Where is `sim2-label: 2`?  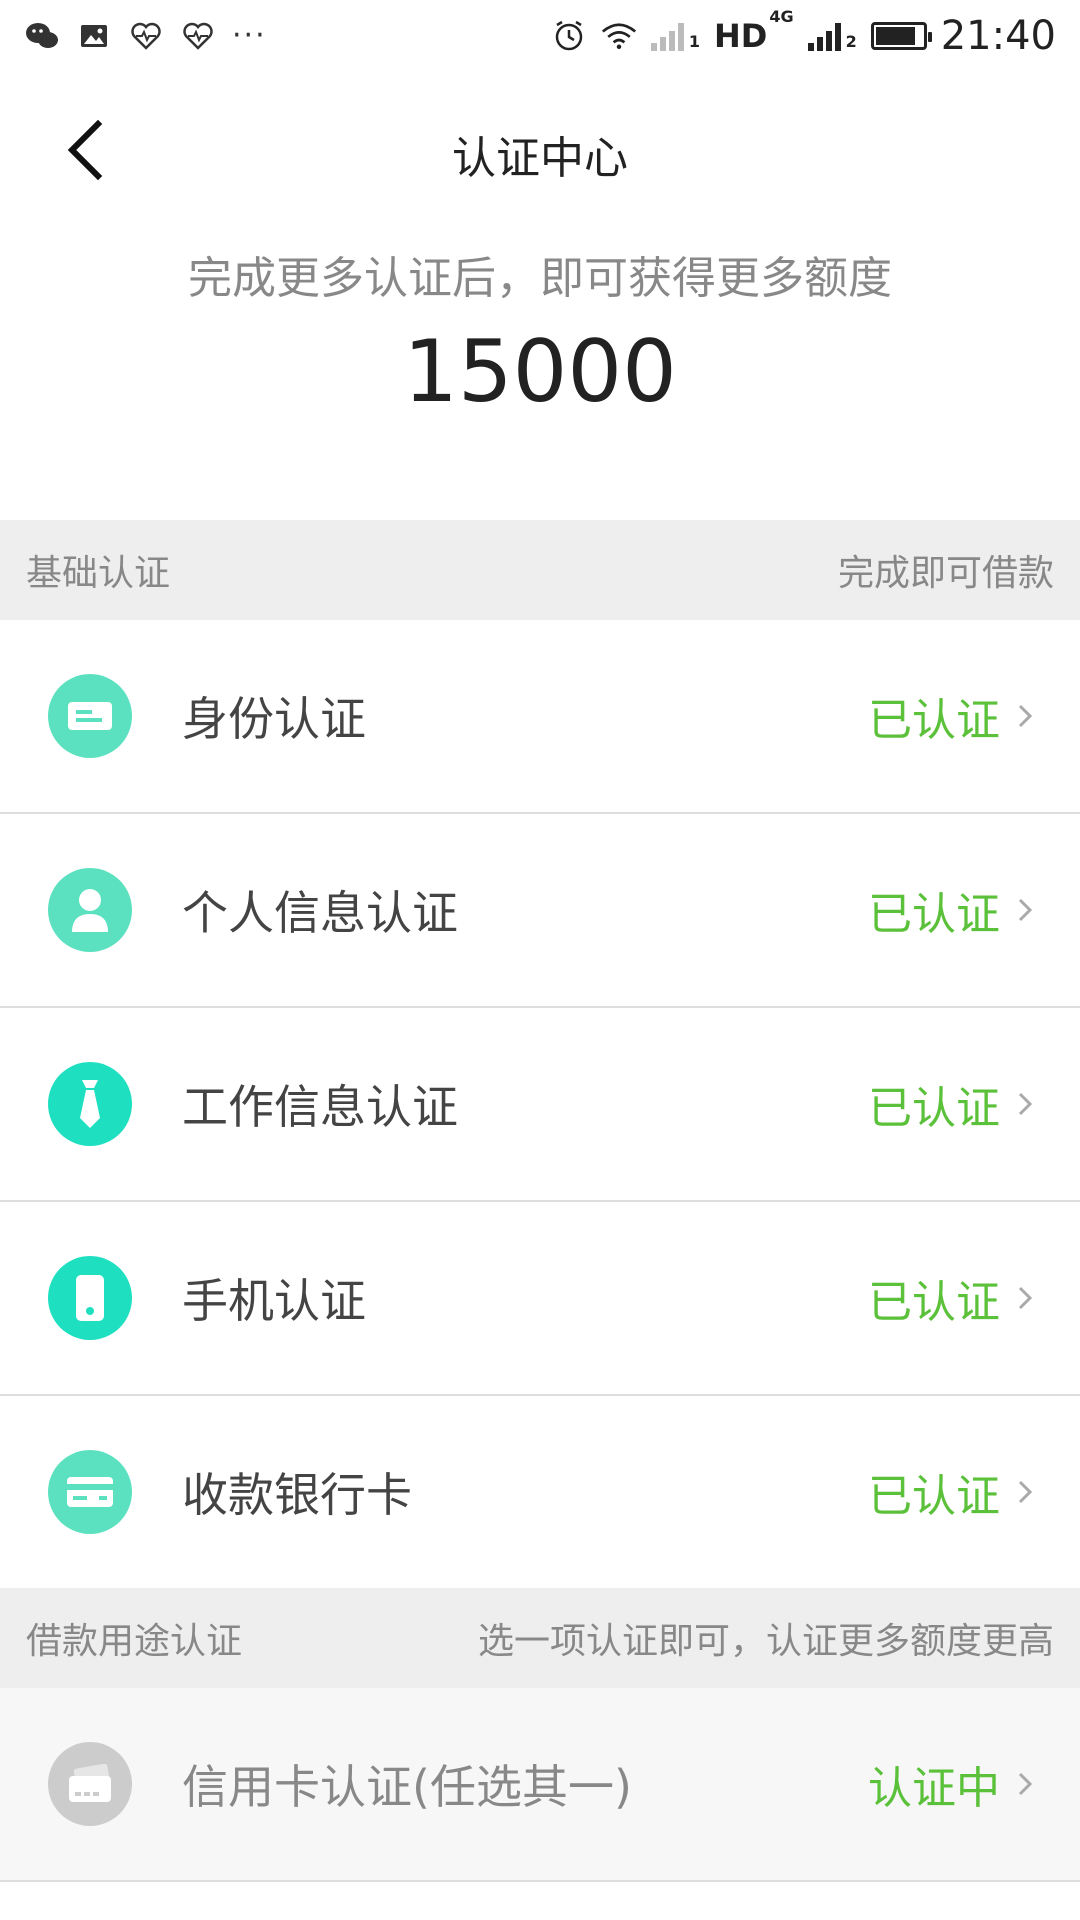
sim2-label: 2 is located at coordinates (851, 41).